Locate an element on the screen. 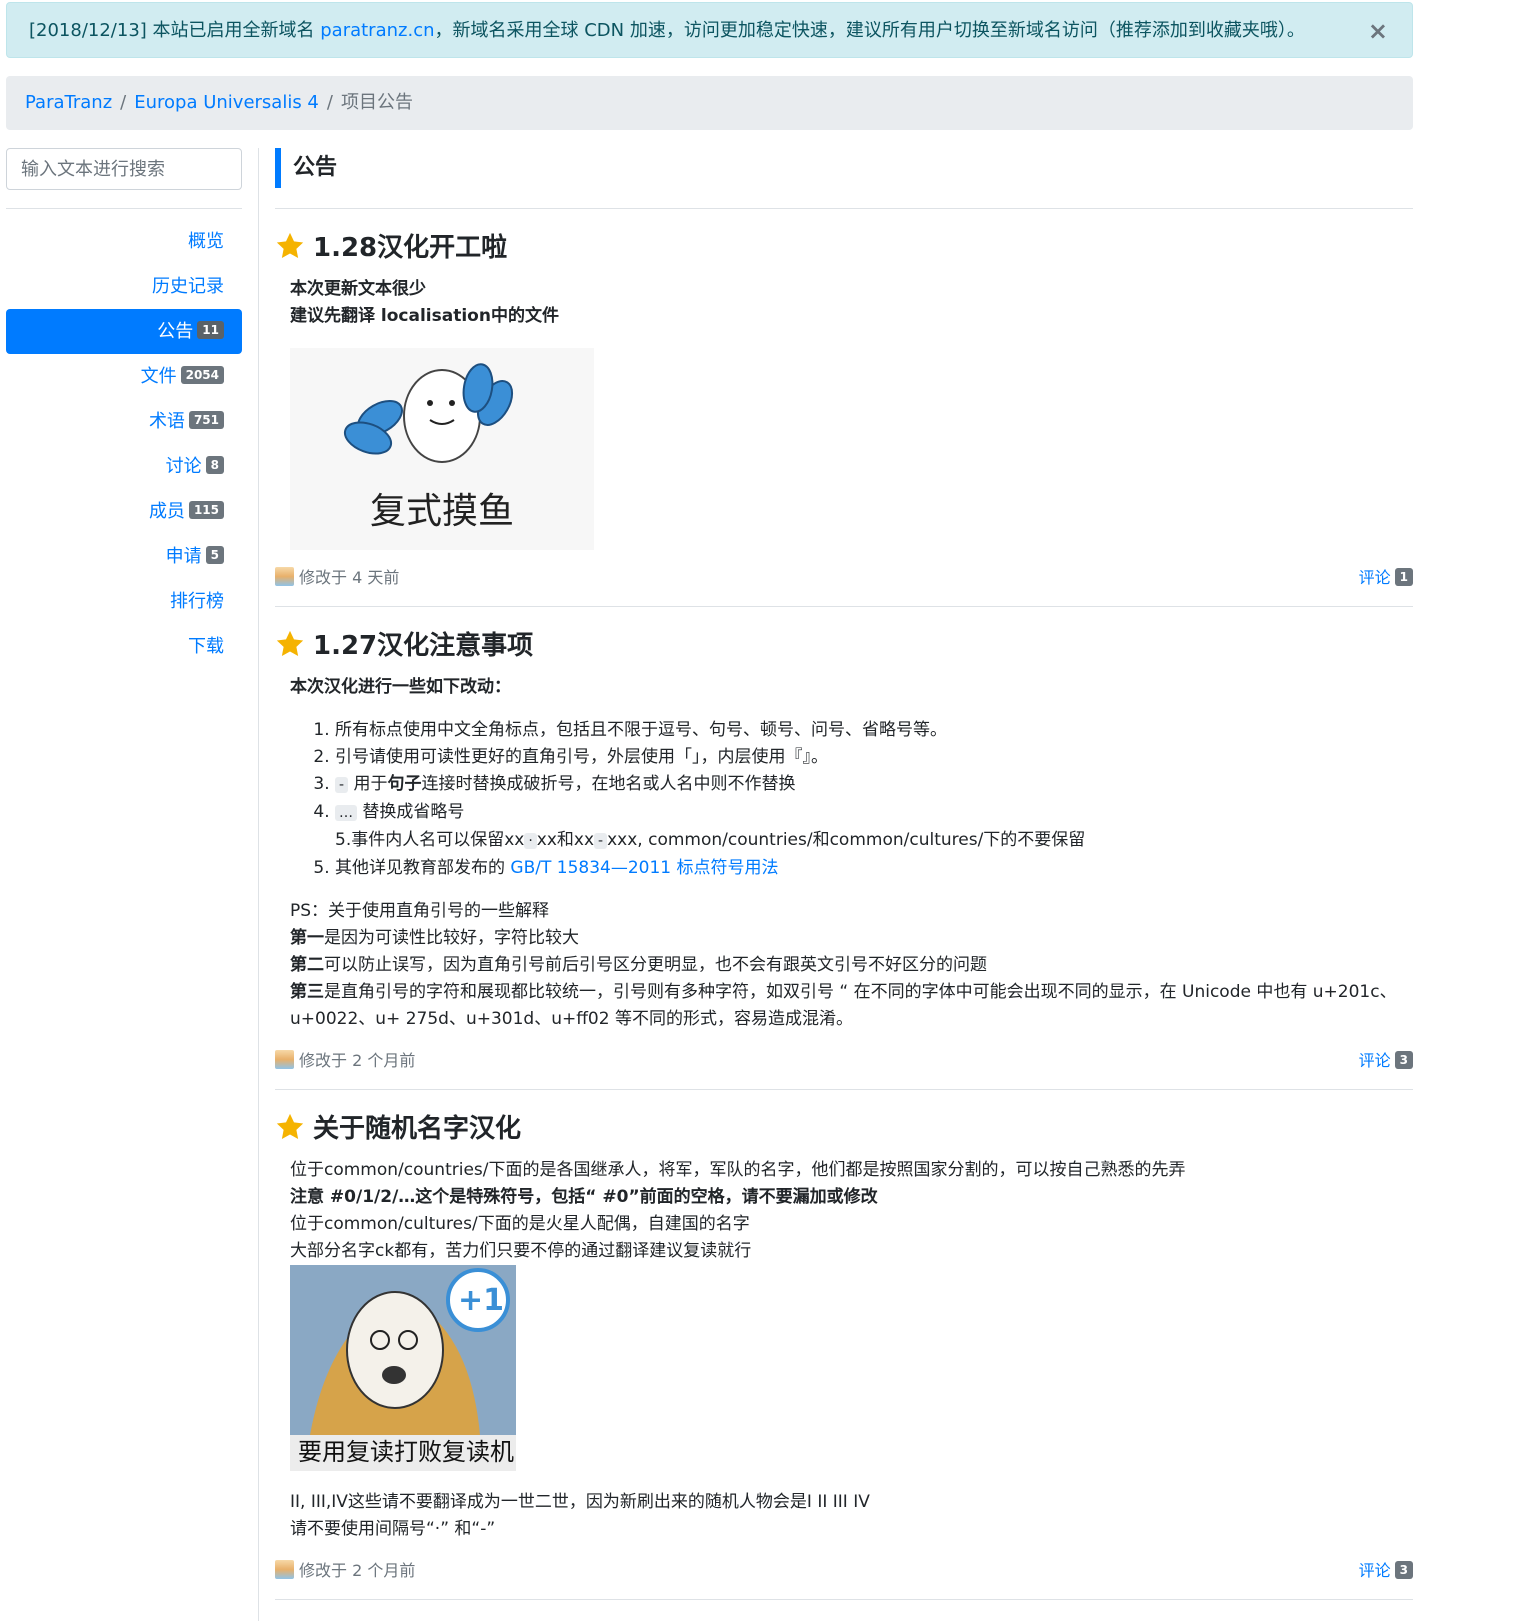 The width and height of the screenshot is (1526, 1621). count-badge: 5 is located at coordinates (214, 555).